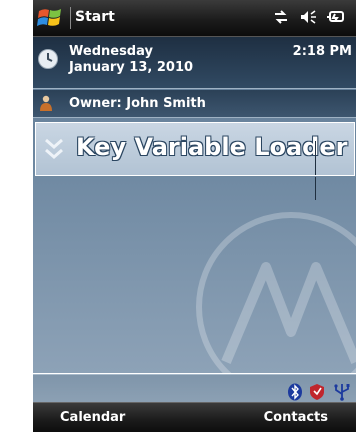 Image resolution: width=356 pixels, height=432 pixels. What do you see at coordinates (111, 51) in the screenshot?
I see `weekday-text: Wednesday` at bounding box center [111, 51].